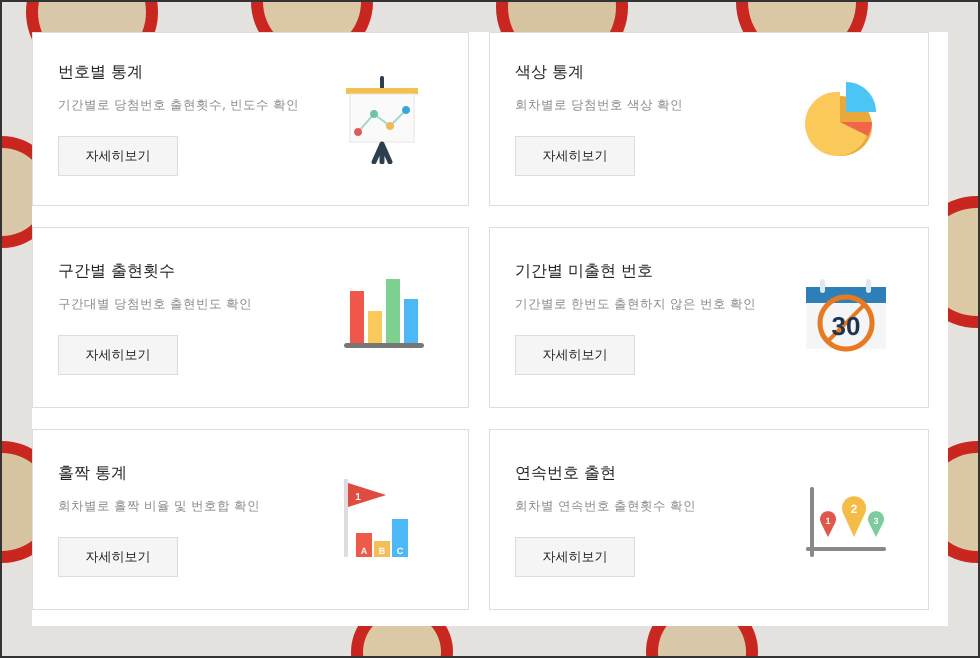 The height and width of the screenshot is (658, 980). I want to click on card-description: 회차별로 홀짝 비율 및 번호합 확인, so click(159, 506).